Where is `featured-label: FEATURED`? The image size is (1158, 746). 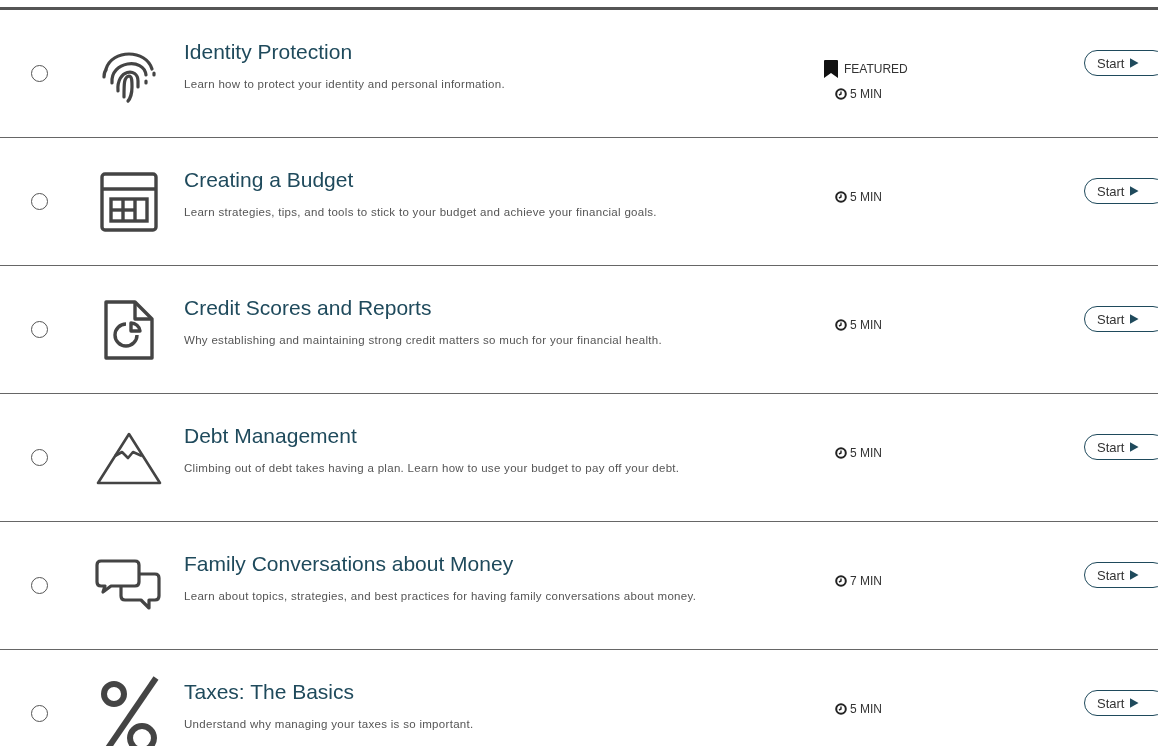 featured-label: FEATURED is located at coordinates (876, 69).